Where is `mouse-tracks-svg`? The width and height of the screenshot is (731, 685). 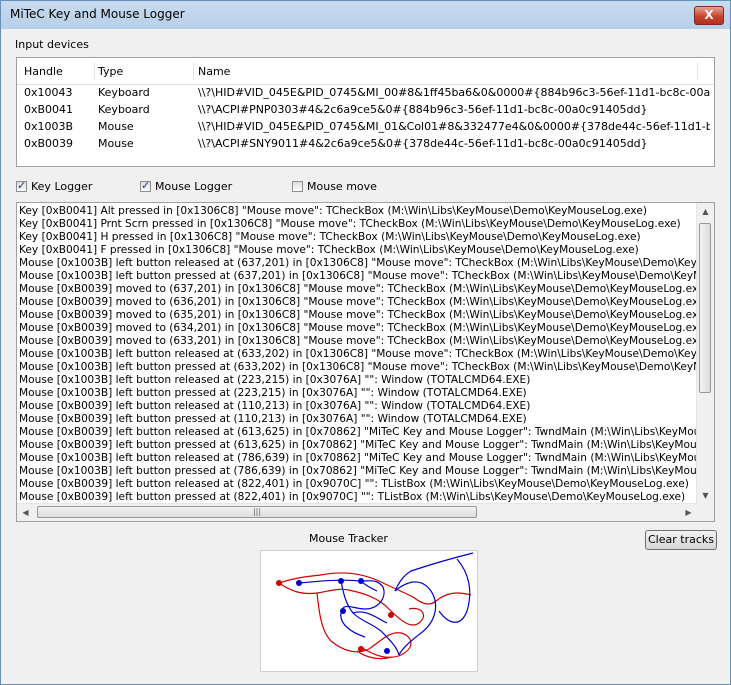 mouse-tracks-svg is located at coordinates (375, 606).